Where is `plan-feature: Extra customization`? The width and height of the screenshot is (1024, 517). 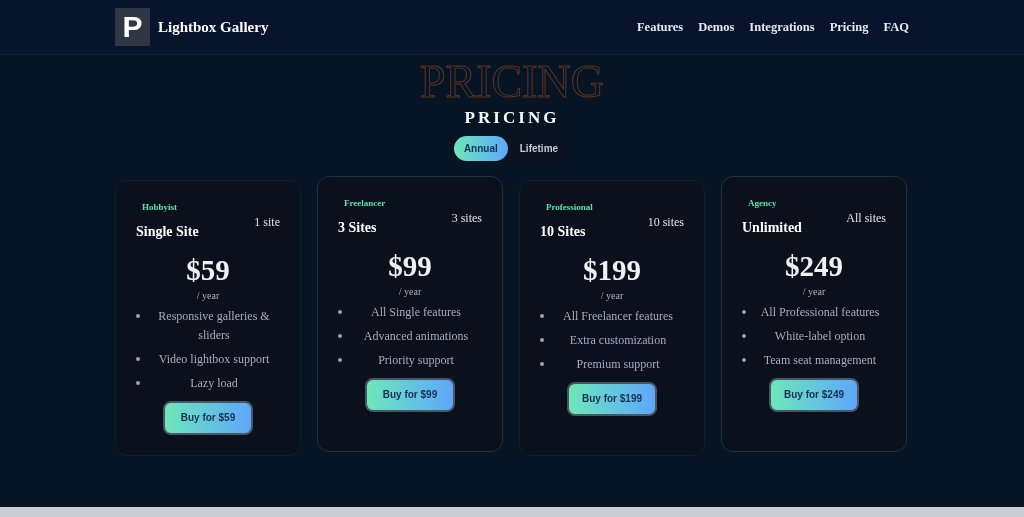
plan-feature: Extra customization is located at coordinates (618, 340).